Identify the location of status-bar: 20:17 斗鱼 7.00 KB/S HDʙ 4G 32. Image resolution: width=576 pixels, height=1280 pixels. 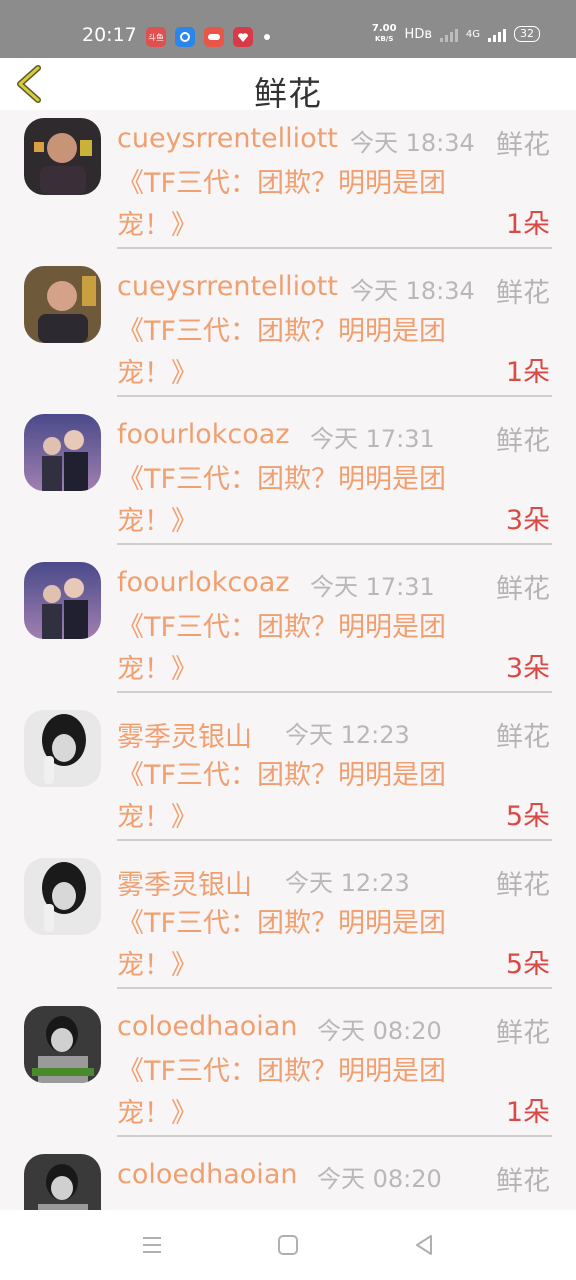
(288, 29).